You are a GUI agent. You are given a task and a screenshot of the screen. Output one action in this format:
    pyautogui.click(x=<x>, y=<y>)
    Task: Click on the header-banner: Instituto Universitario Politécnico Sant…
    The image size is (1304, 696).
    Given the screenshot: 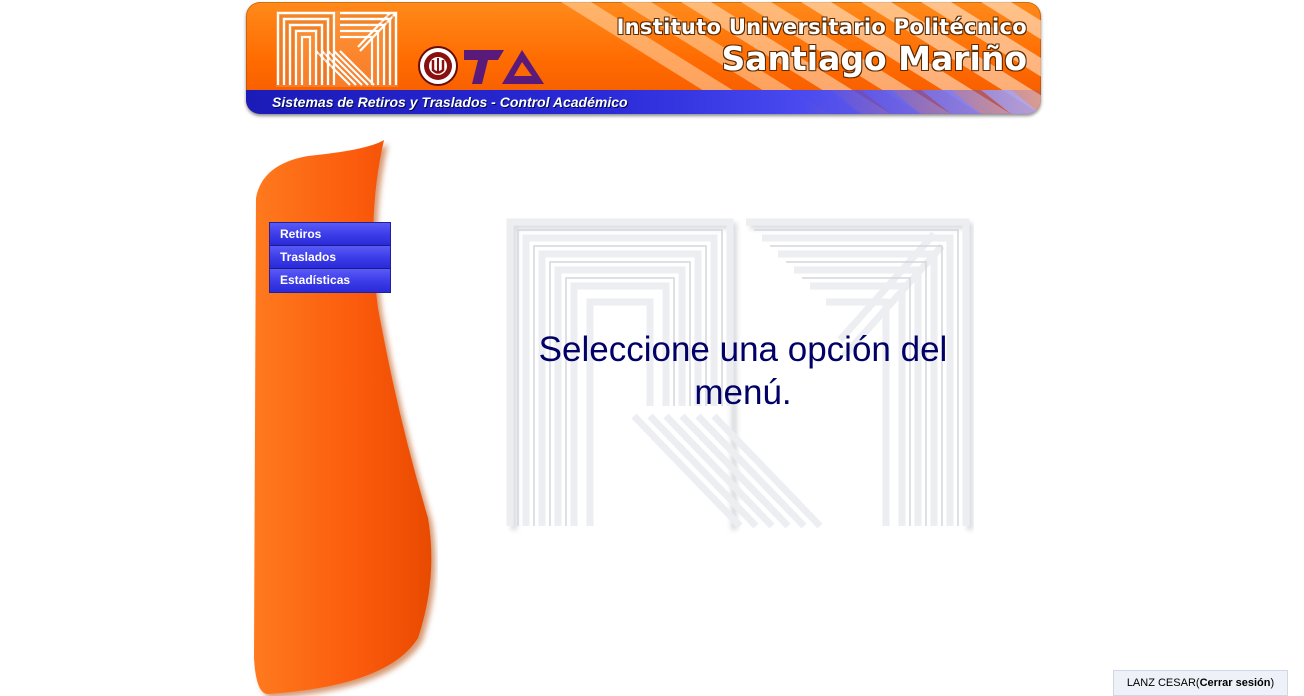 What is the action you would take?
    pyautogui.click(x=643, y=58)
    